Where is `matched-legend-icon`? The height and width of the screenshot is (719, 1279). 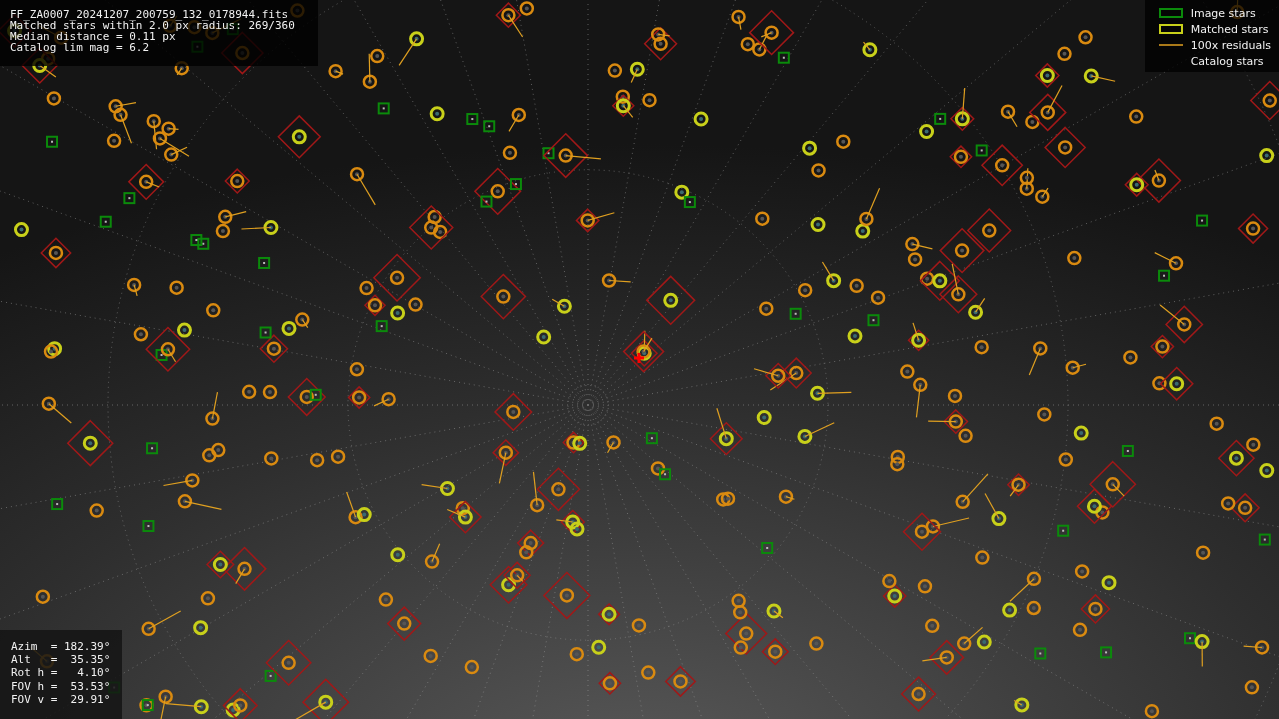
matched-legend-icon is located at coordinates (1170, 29).